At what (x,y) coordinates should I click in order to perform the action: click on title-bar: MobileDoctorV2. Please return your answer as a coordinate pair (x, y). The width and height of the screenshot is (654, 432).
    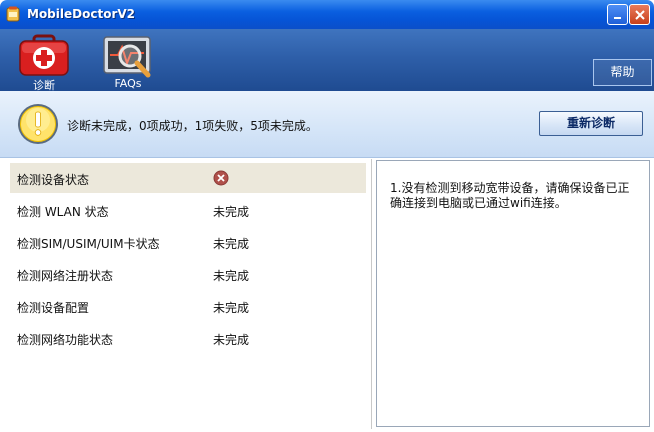
    Looking at the image, I should click on (327, 14).